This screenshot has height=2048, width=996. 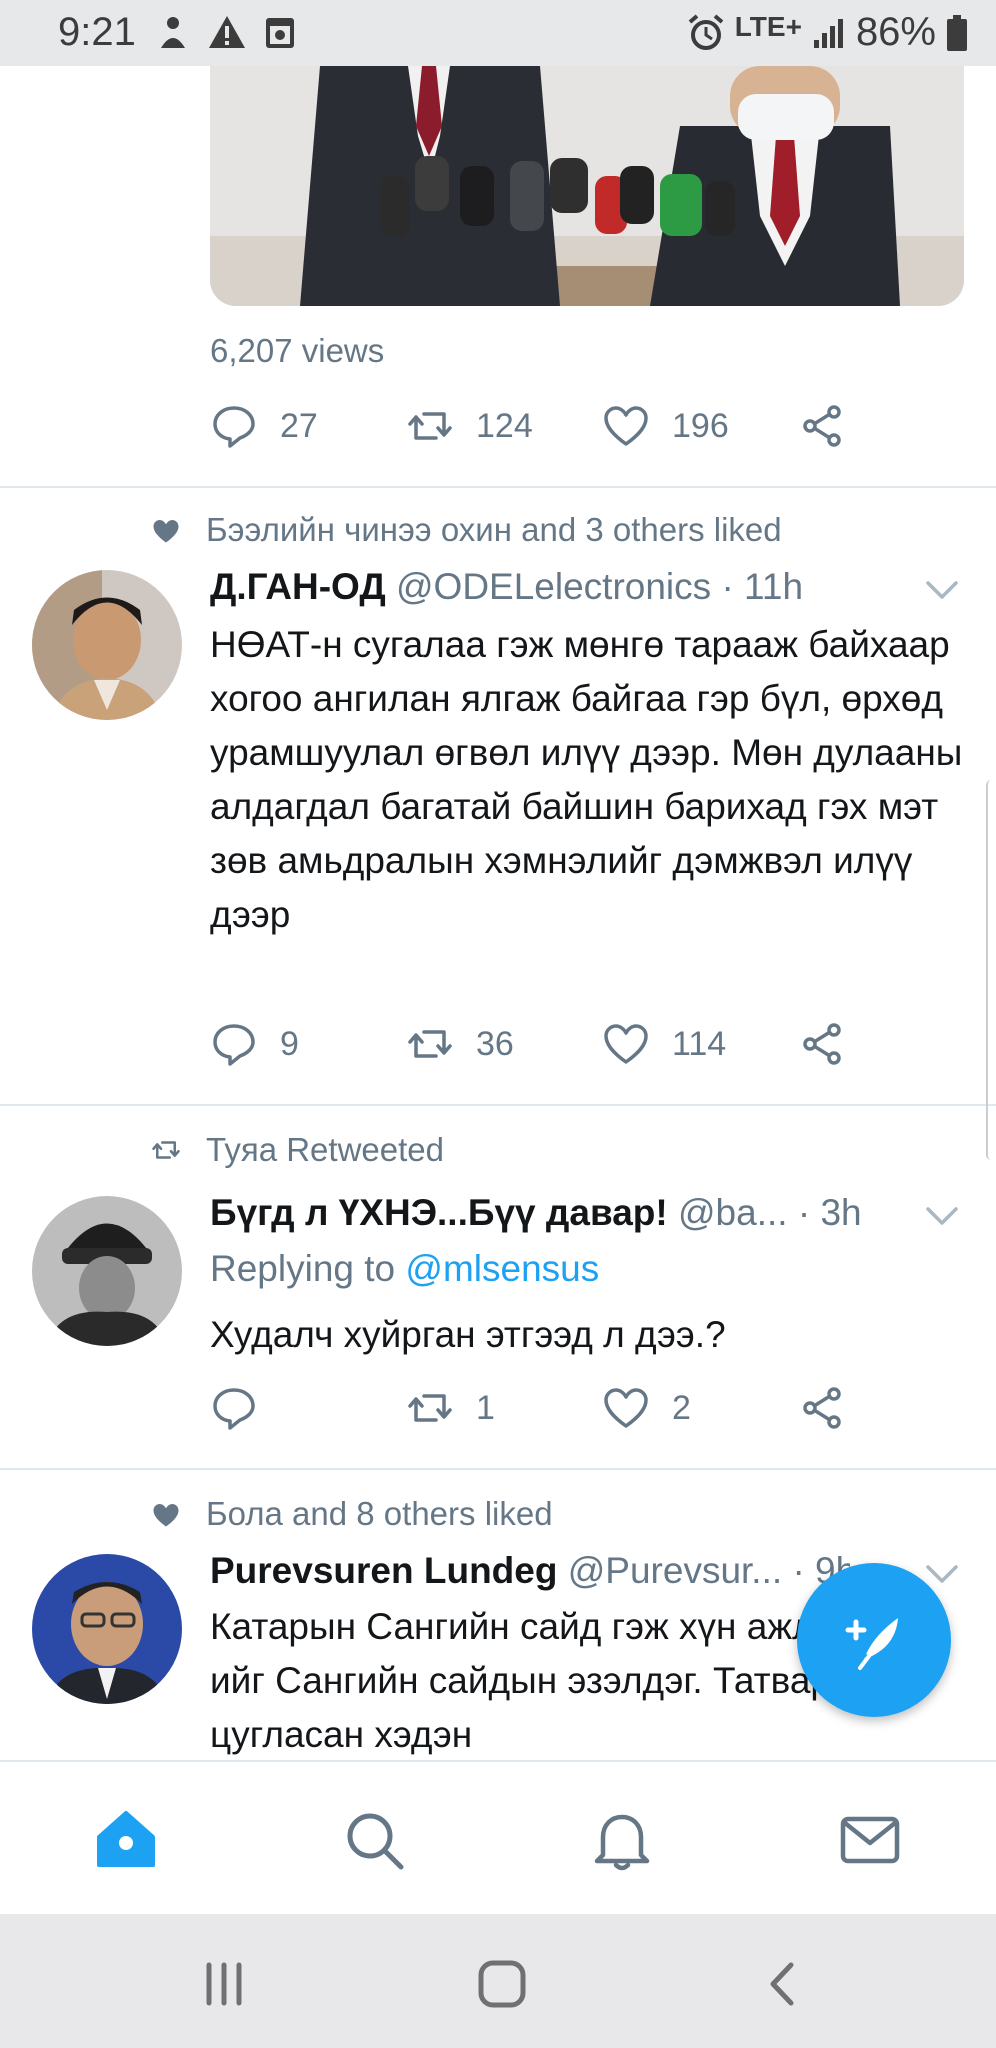 I want to click on bottom-navigation, so click(x=498, y=1838).